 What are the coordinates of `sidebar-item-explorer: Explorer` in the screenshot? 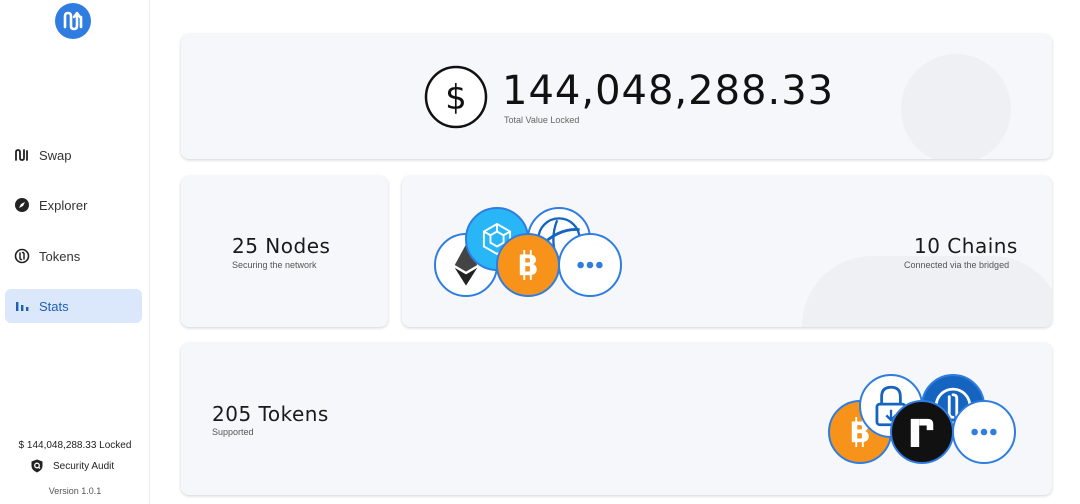 It's located at (73, 205).